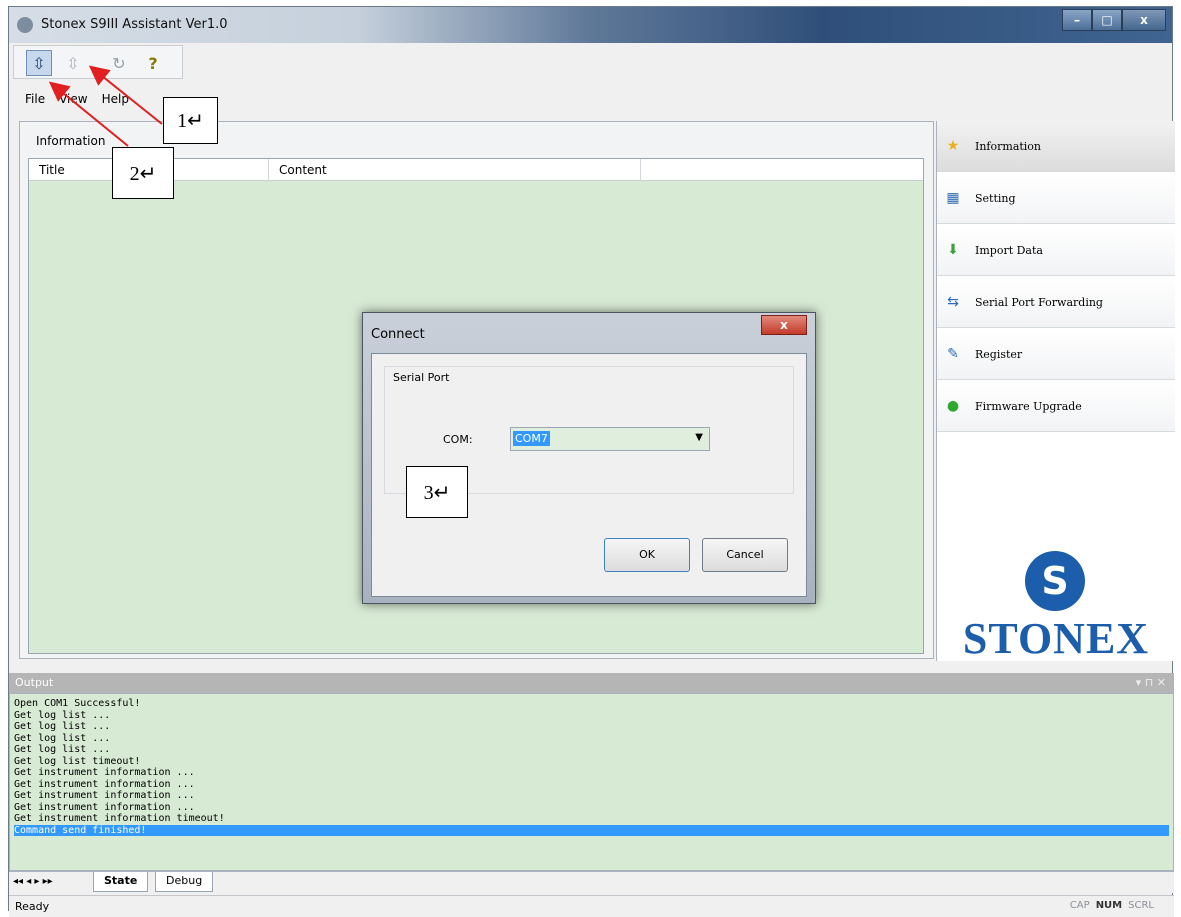 Image resolution: width=1181 pixels, height=917 pixels. I want to click on serial-port-icon: ⇆, so click(953, 302).